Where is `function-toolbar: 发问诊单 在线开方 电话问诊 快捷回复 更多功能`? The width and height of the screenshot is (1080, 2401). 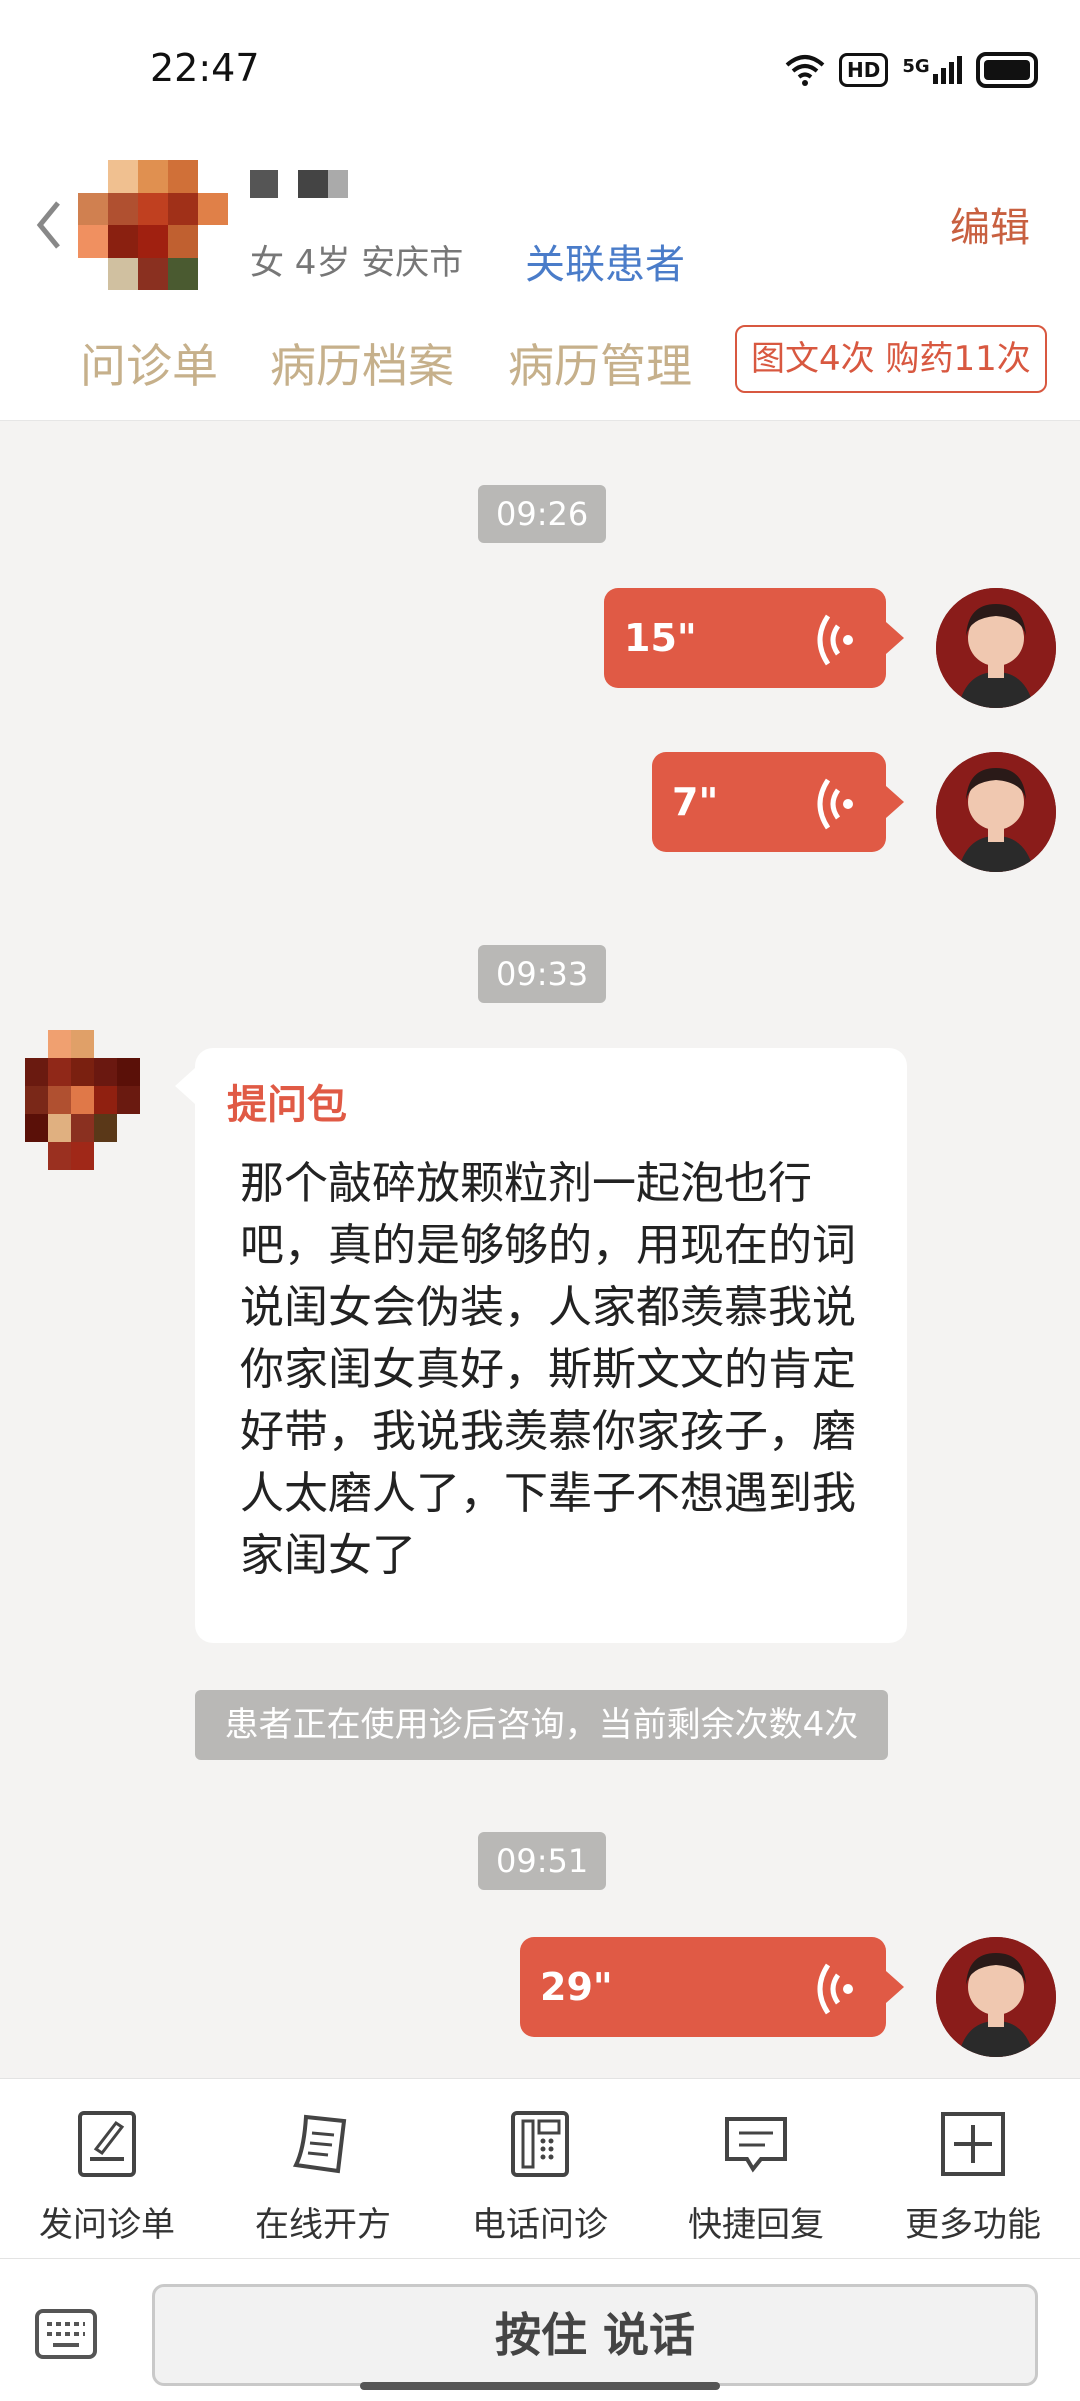
function-toolbar: 发问诊单 在线开方 电话问诊 快捷回复 更多功能 is located at coordinates (540, 2168).